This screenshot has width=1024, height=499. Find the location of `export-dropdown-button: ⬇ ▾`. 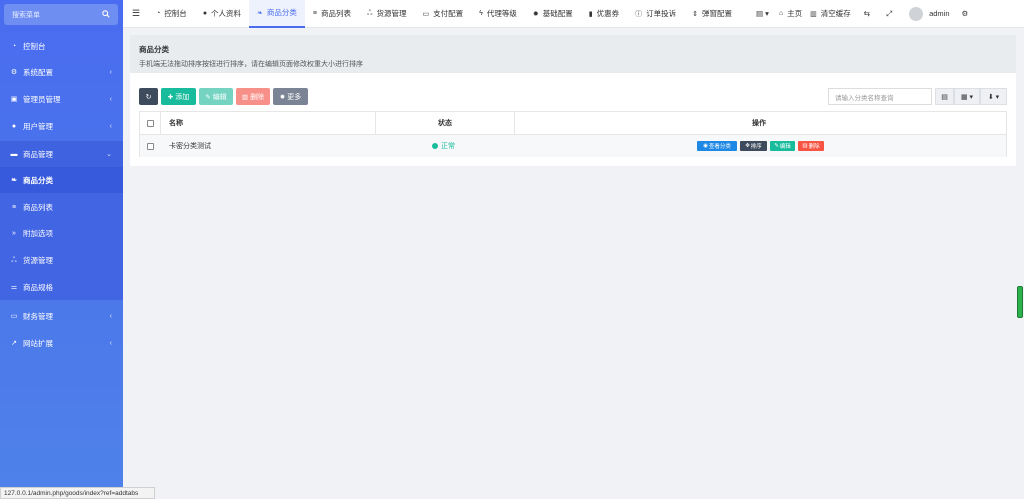

export-dropdown-button: ⬇ ▾ is located at coordinates (993, 96).